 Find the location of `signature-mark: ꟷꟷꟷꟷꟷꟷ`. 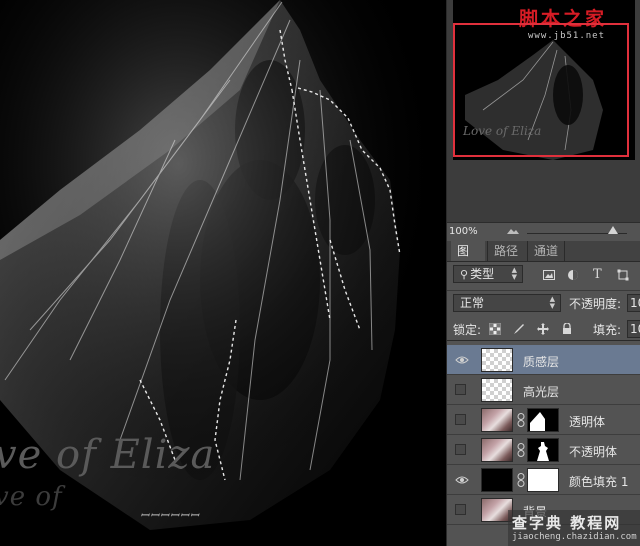

signature-mark: ꟷꟷꟷꟷꟷꟷ is located at coordinates (170, 515).